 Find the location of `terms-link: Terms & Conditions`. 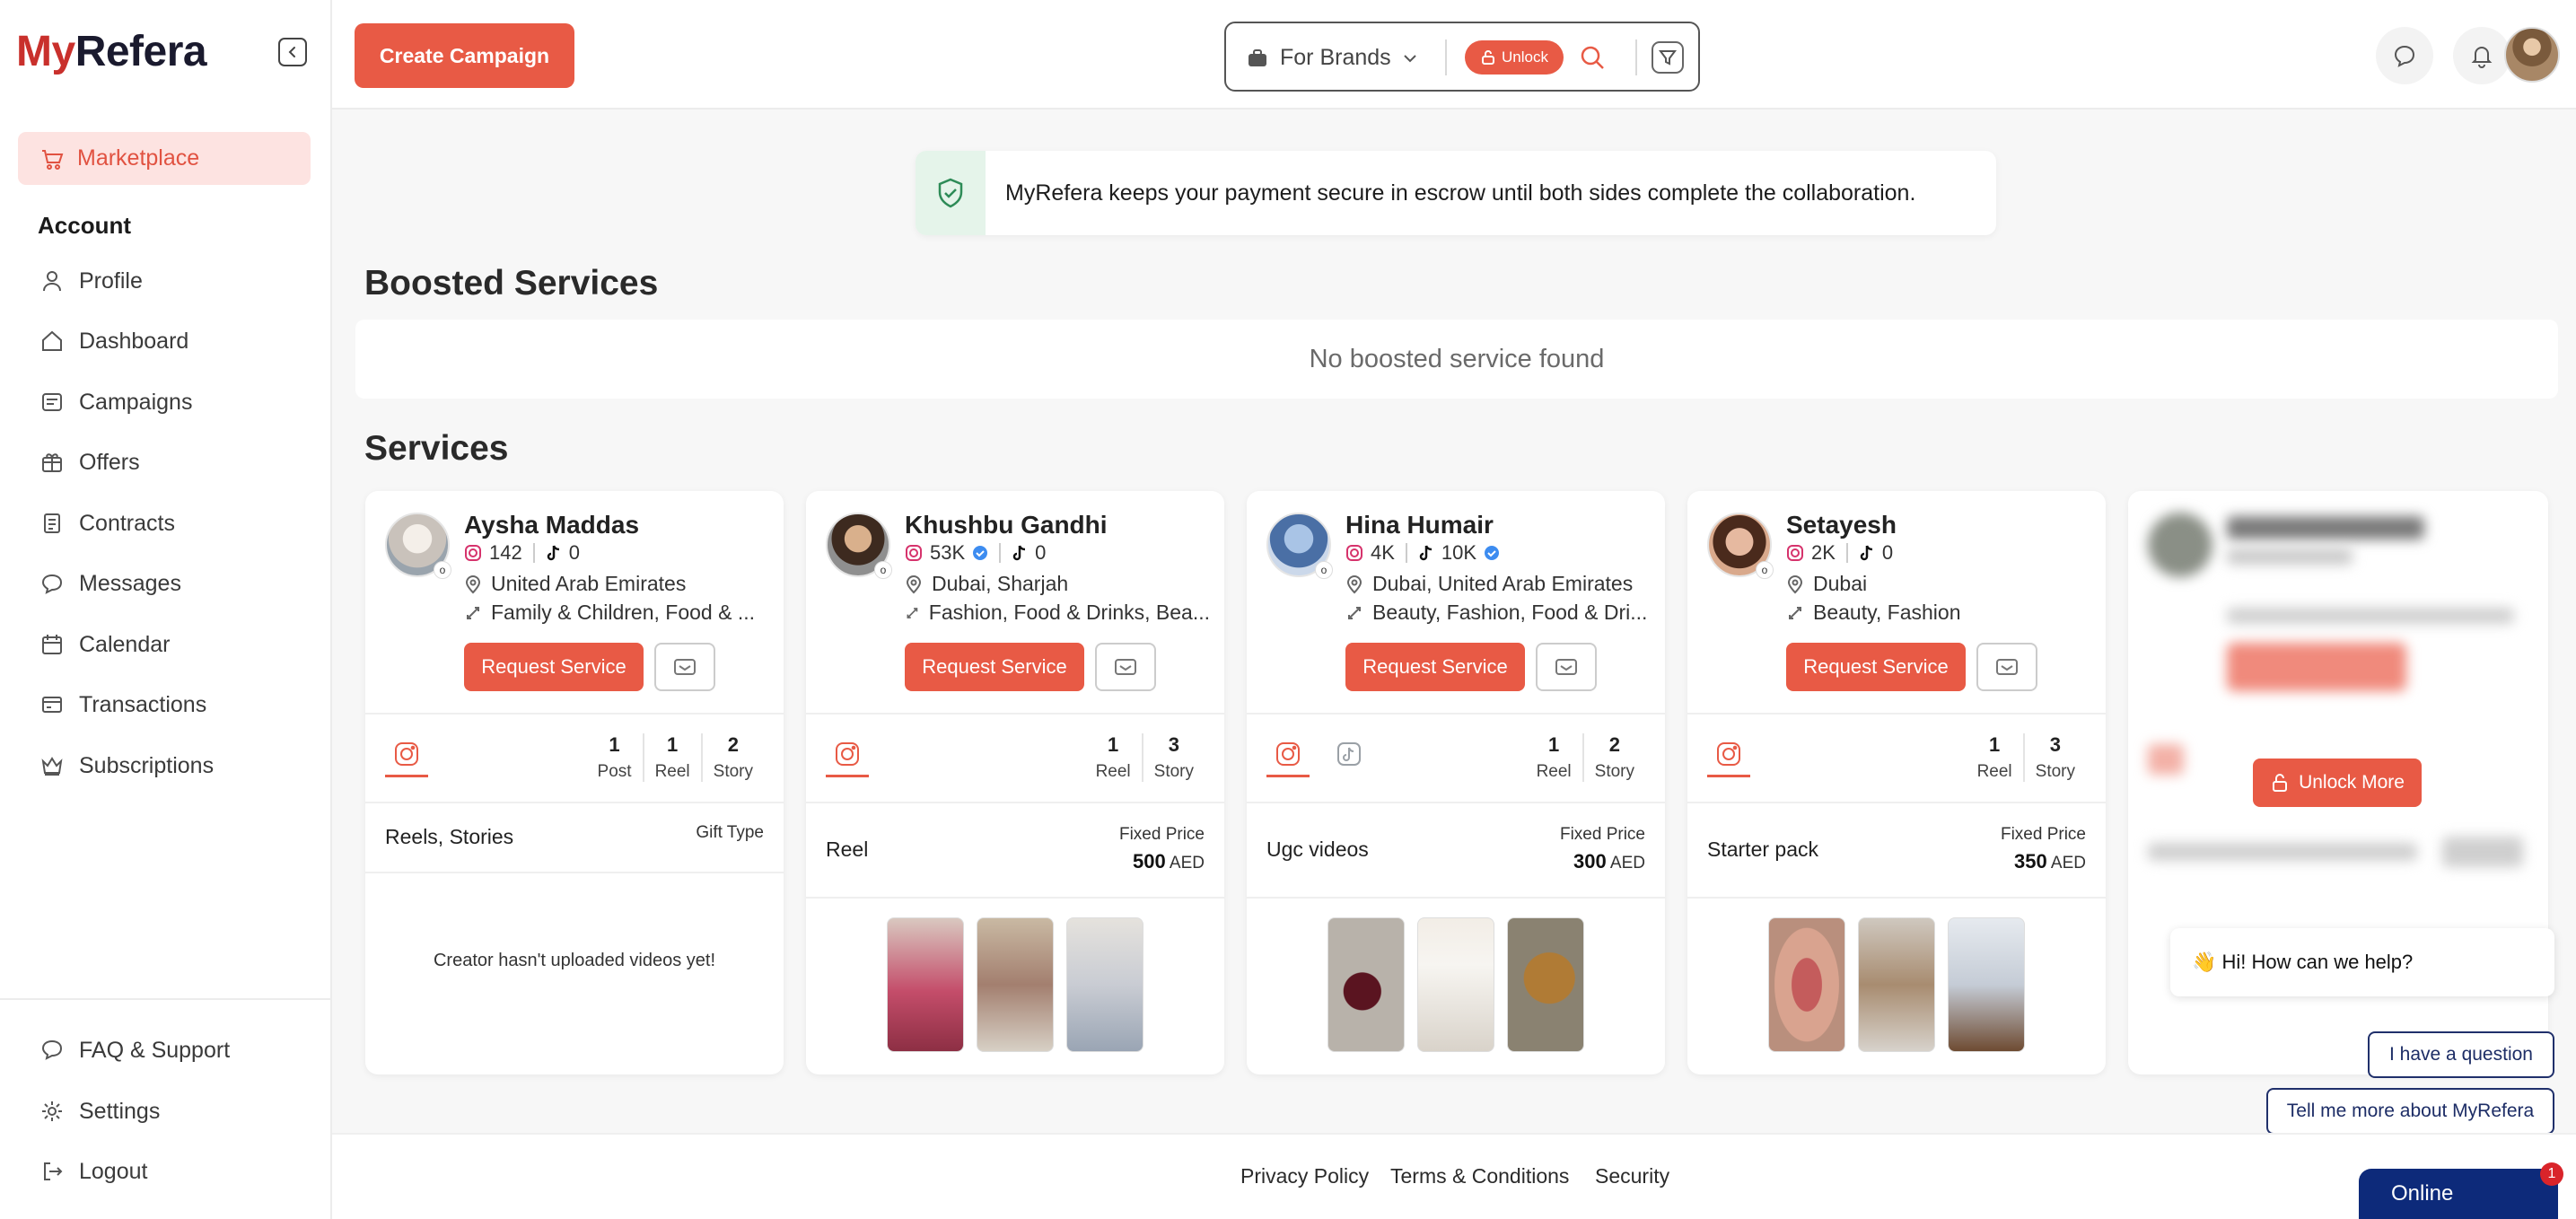

terms-link: Terms & Conditions is located at coordinates (1479, 1176).